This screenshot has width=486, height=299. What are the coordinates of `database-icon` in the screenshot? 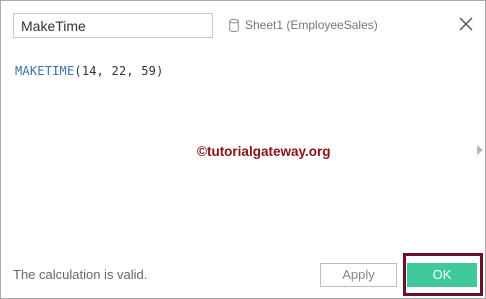 It's located at (234, 25).